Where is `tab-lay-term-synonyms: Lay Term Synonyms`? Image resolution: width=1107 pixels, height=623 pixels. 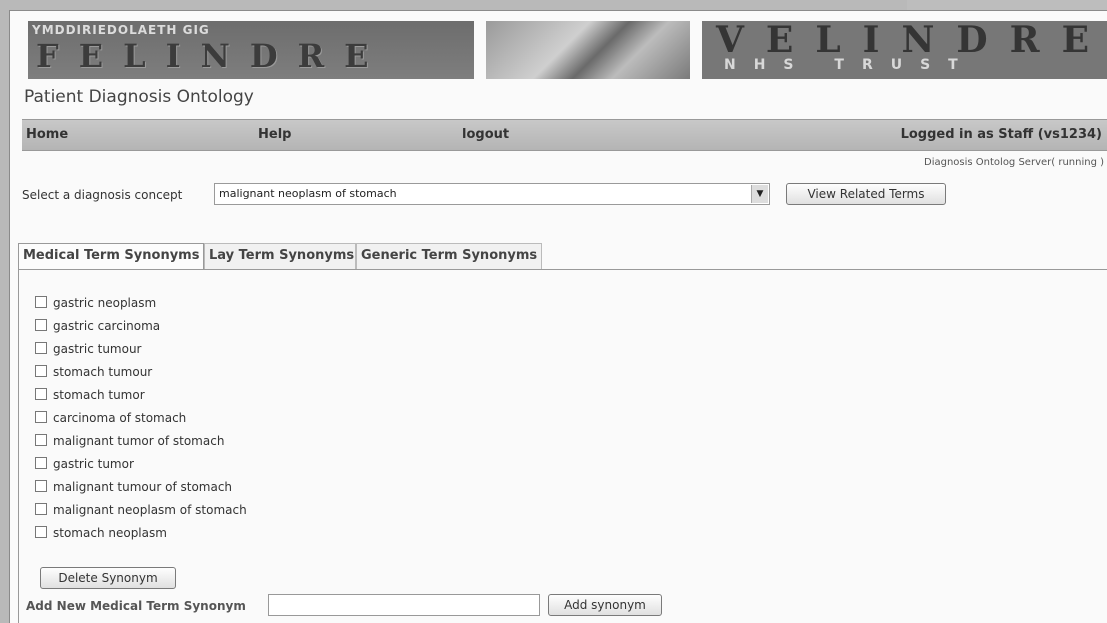 tab-lay-term-synonyms: Lay Term Synonyms is located at coordinates (280, 256).